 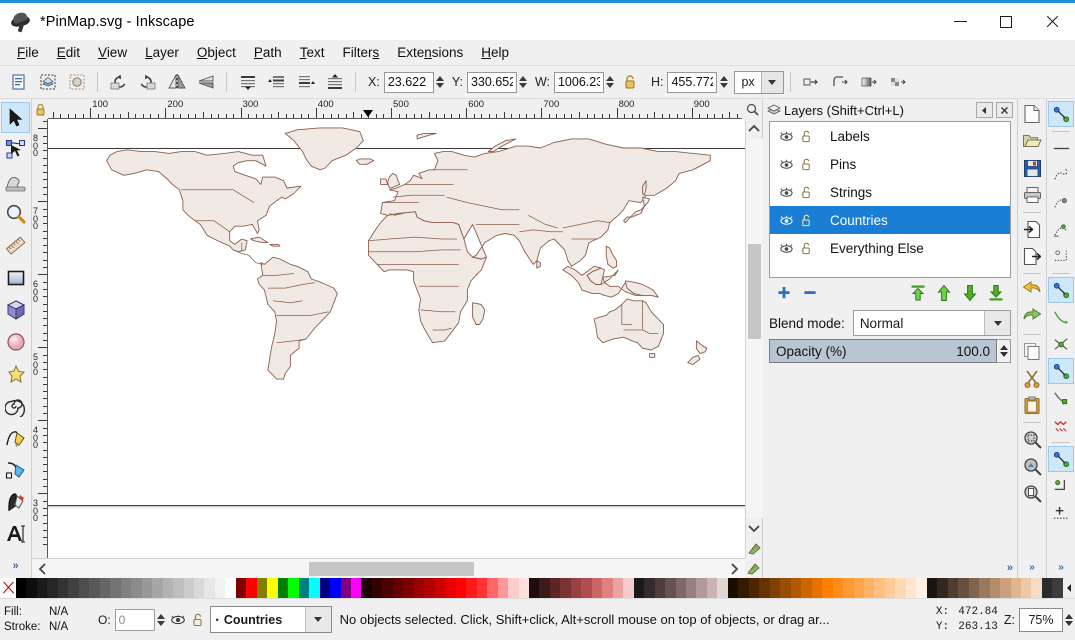 I want to click on add-layer-icon, so click(x=784, y=293).